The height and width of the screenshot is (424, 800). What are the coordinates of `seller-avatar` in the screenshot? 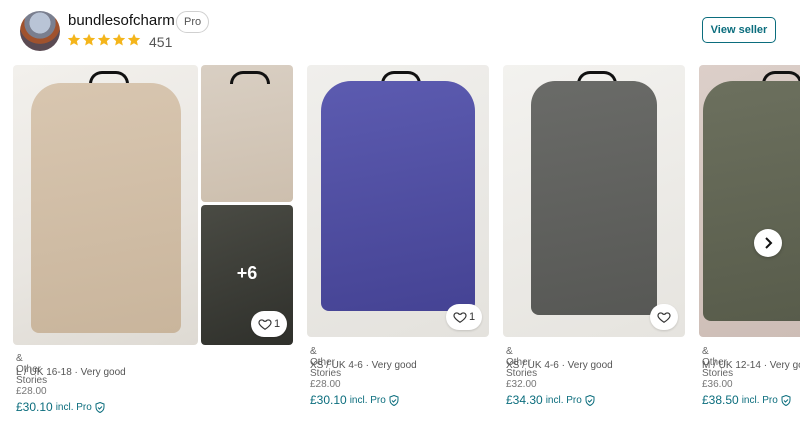 It's located at (40, 31).